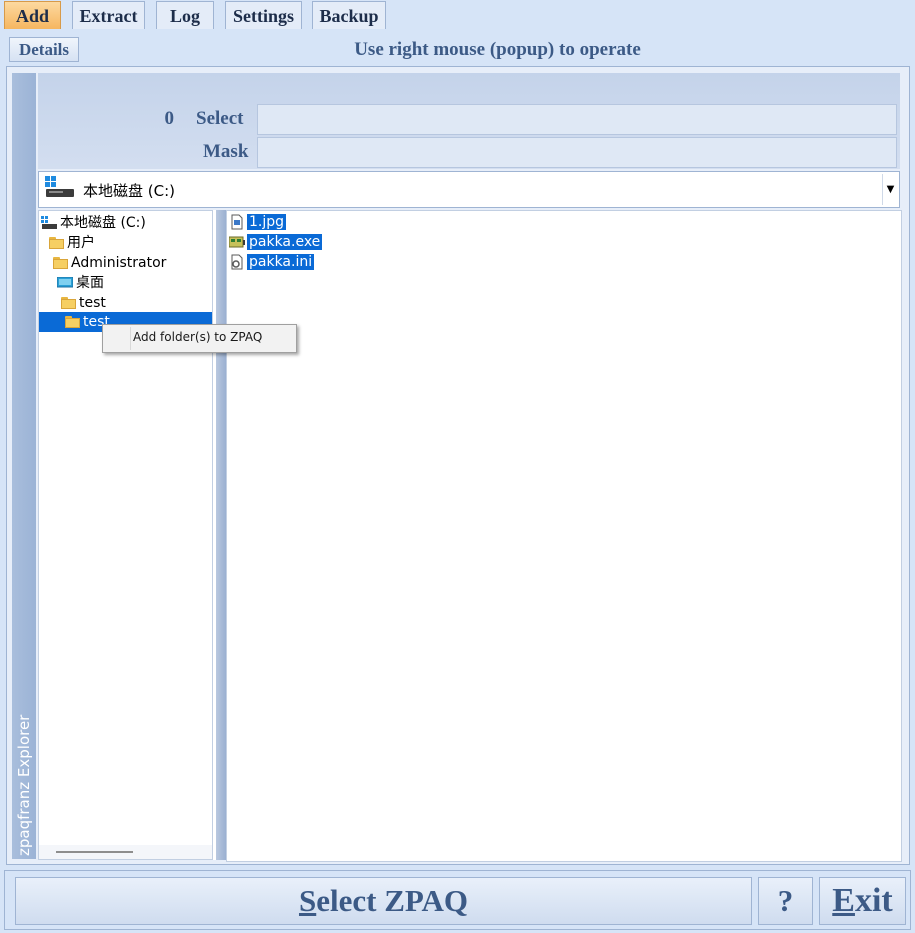 This screenshot has width=915, height=933. Describe the element at coordinates (873, 900) in the screenshot. I see `exit-label: xit` at that location.